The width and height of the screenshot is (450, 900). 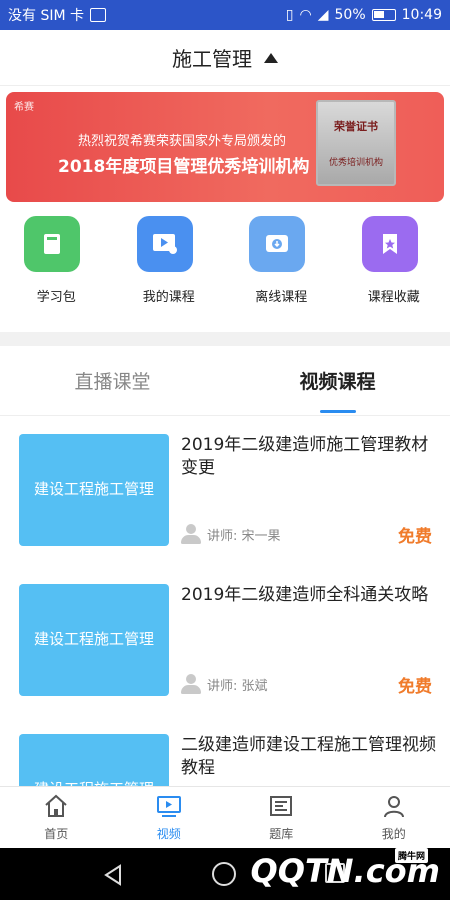 I want to click on nav-video: 视频, so click(x=169, y=817).